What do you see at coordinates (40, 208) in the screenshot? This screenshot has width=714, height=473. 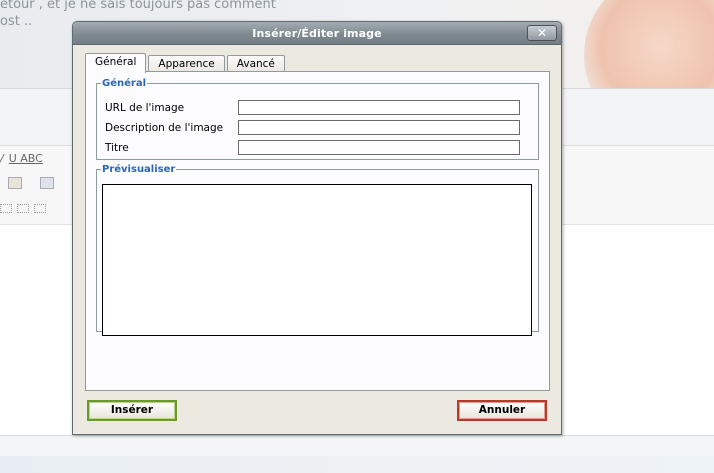 I see `table-merge-icon` at bounding box center [40, 208].